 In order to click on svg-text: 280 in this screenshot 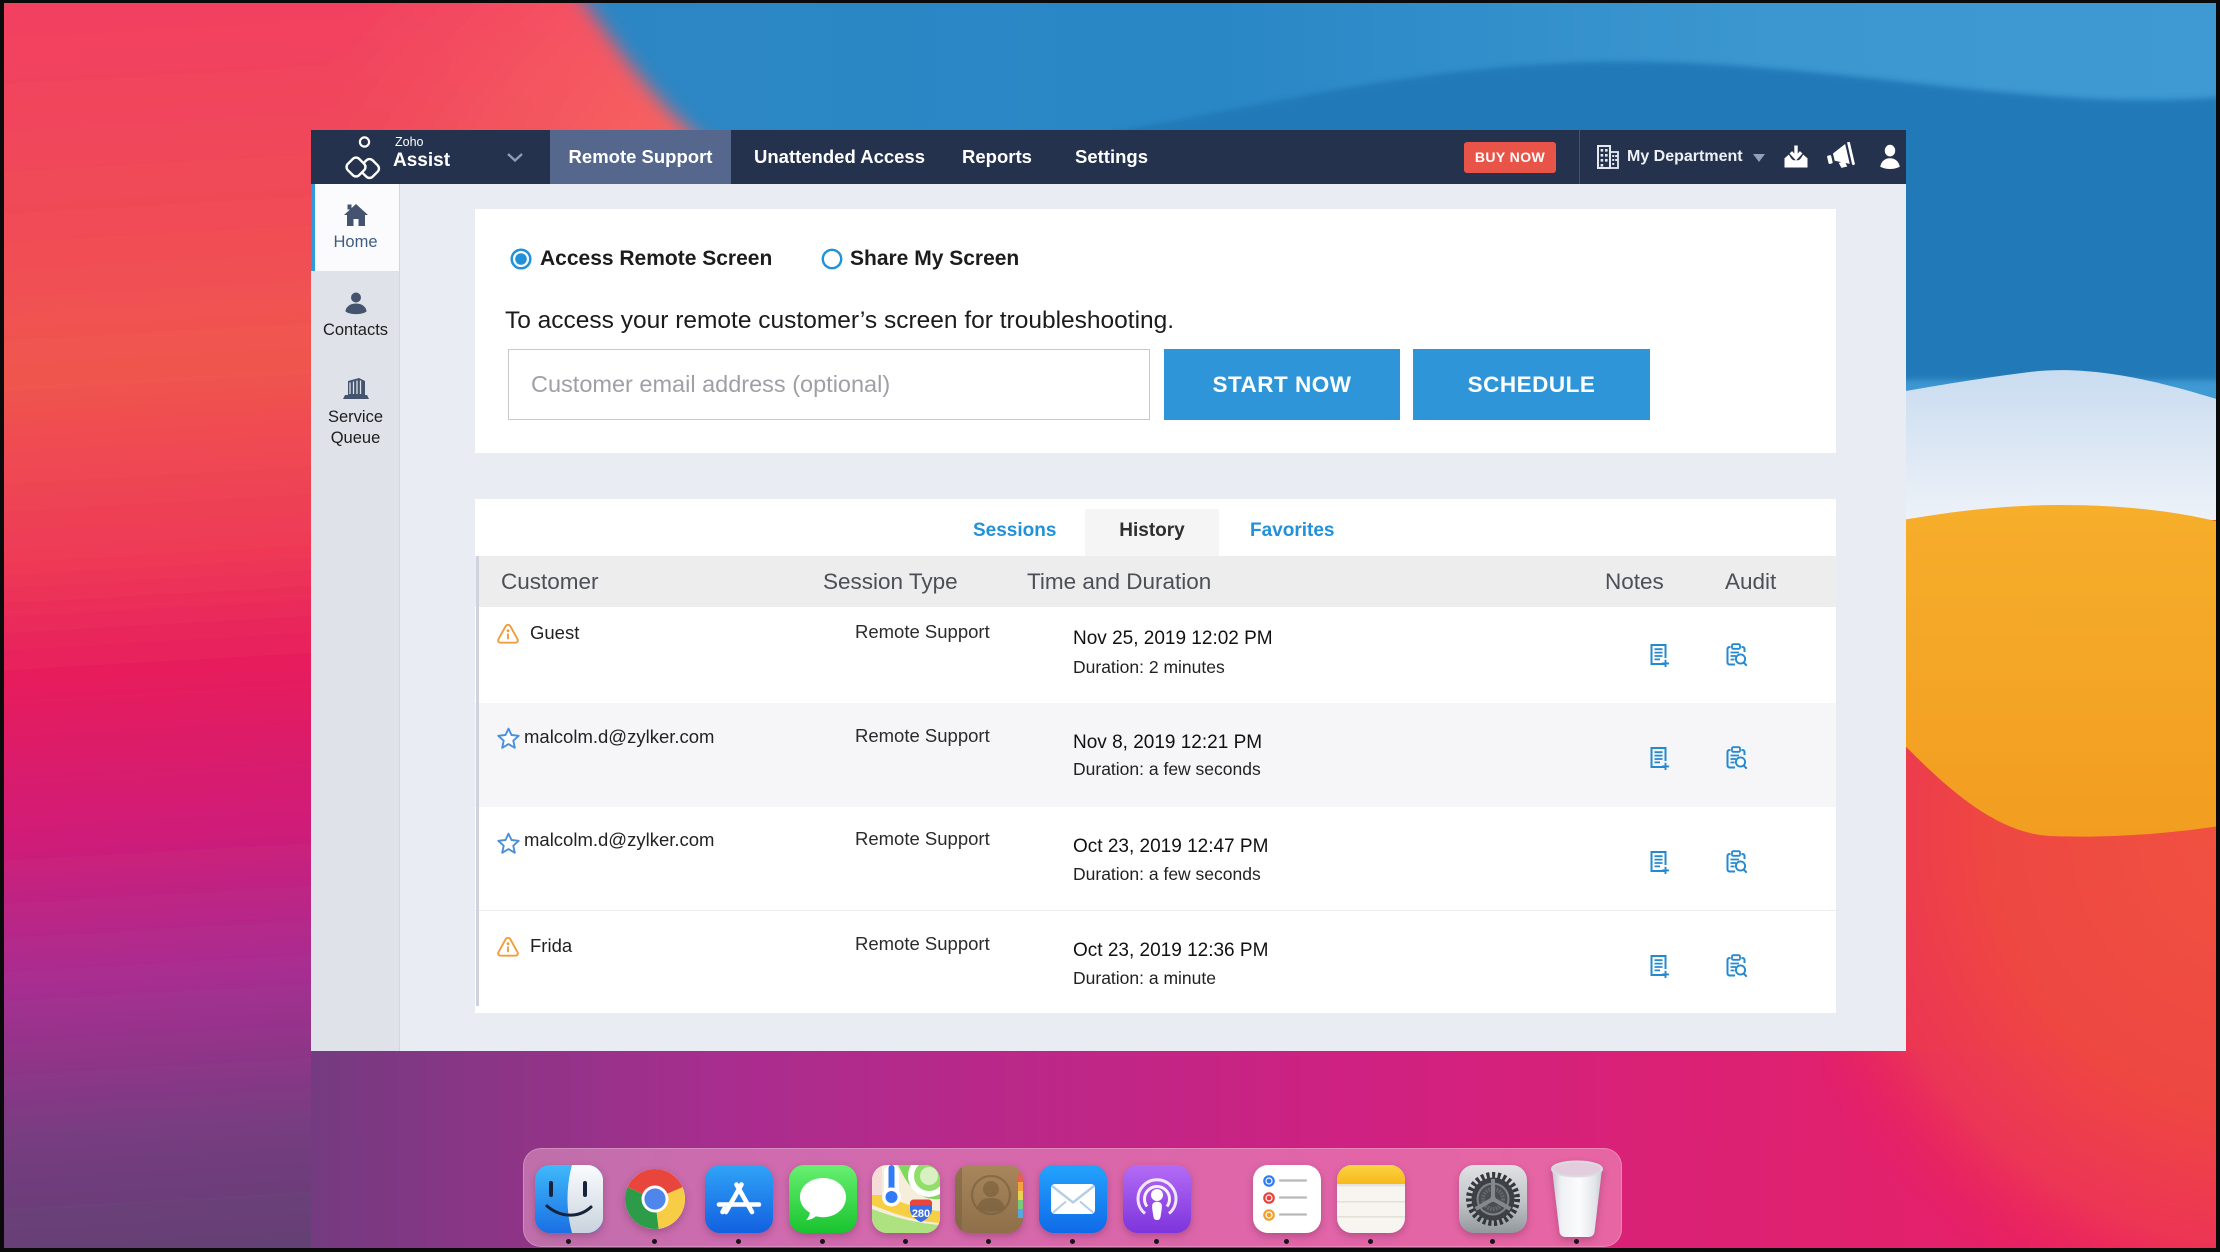, I will do `click(921, 1214)`.